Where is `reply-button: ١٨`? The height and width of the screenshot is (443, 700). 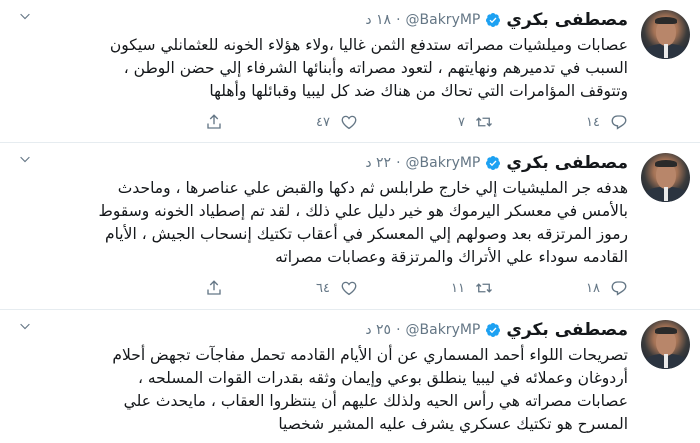 reply-button: ١٨ is located at coordinates (560, 288).